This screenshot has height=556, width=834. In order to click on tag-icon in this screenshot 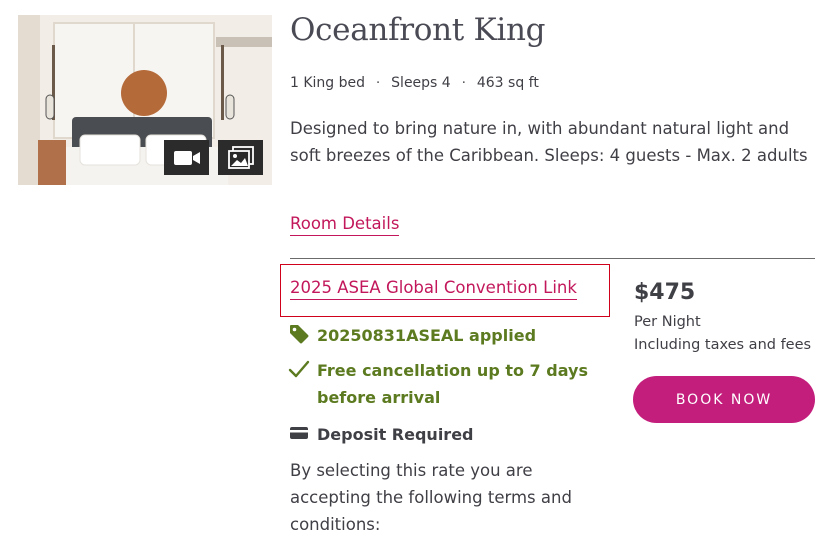, I will do `click(299, 334)`.